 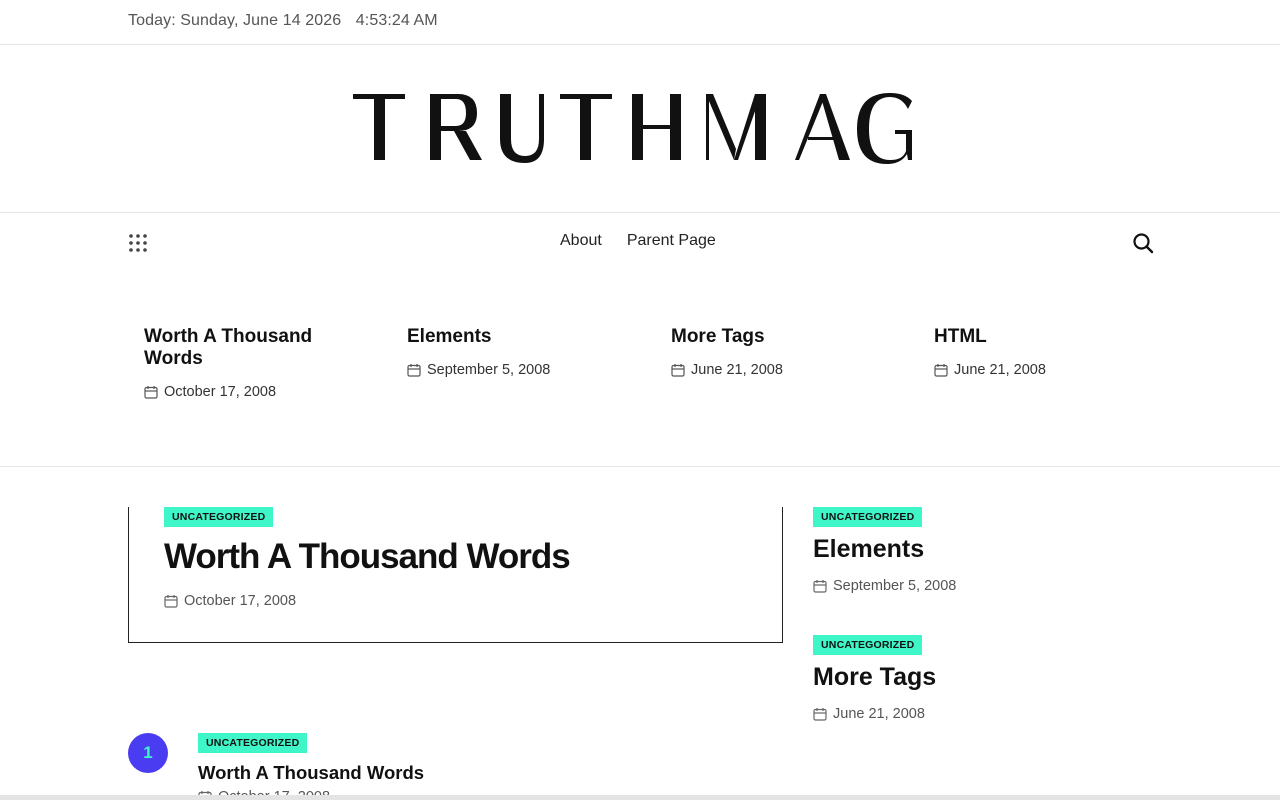 I want to click on site-logo, so click(x=632, y=129).